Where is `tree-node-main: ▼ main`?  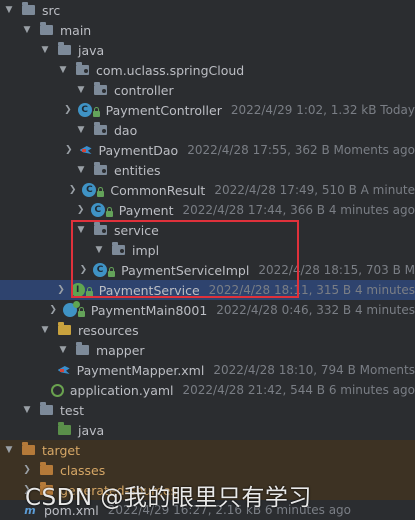
tree-node-main: ▼ main is located at coordinates (207, 30).